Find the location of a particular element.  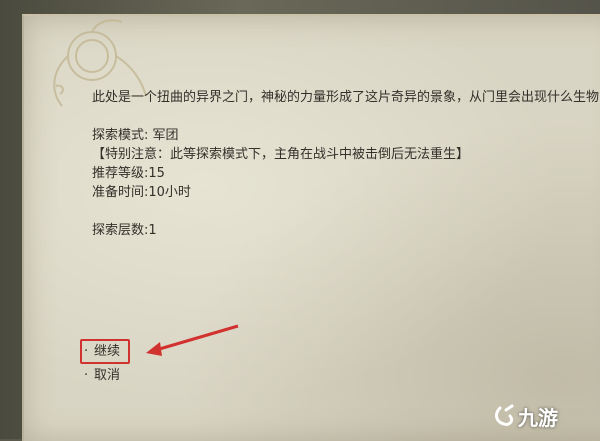

red-arrow-icon is located at coordinates (192, 340).